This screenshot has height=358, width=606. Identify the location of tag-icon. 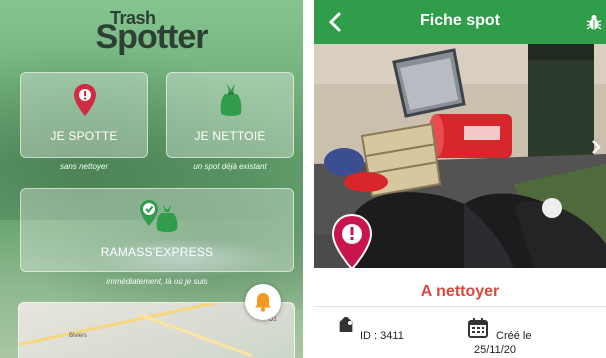
(346, 324).